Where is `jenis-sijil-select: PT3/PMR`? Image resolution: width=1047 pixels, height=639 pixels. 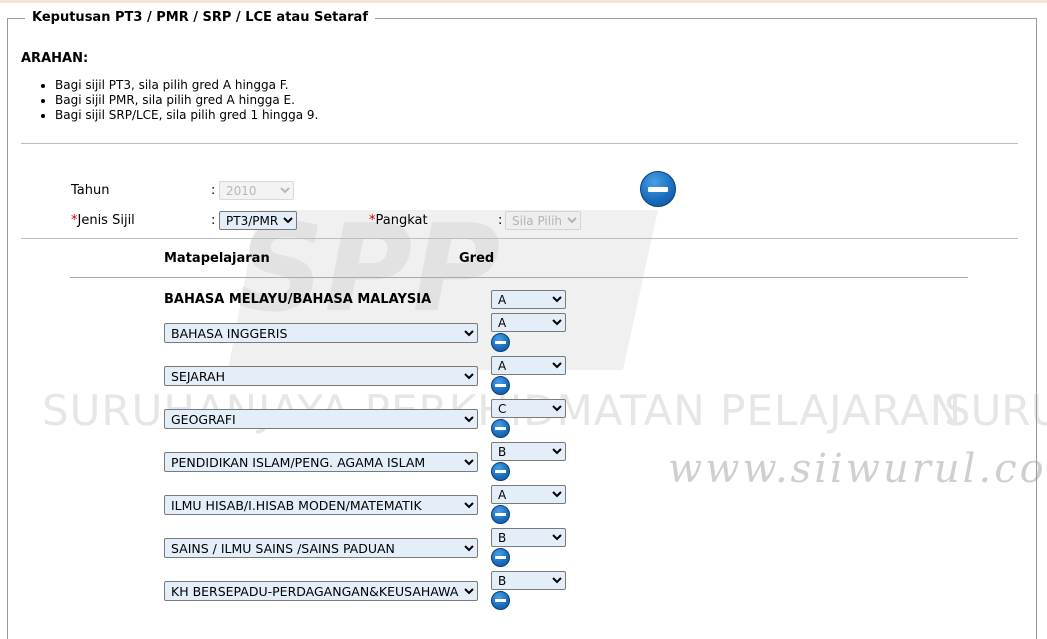 jenis-sijil-select: PT3/PMR is located at coordinates (258, 220).